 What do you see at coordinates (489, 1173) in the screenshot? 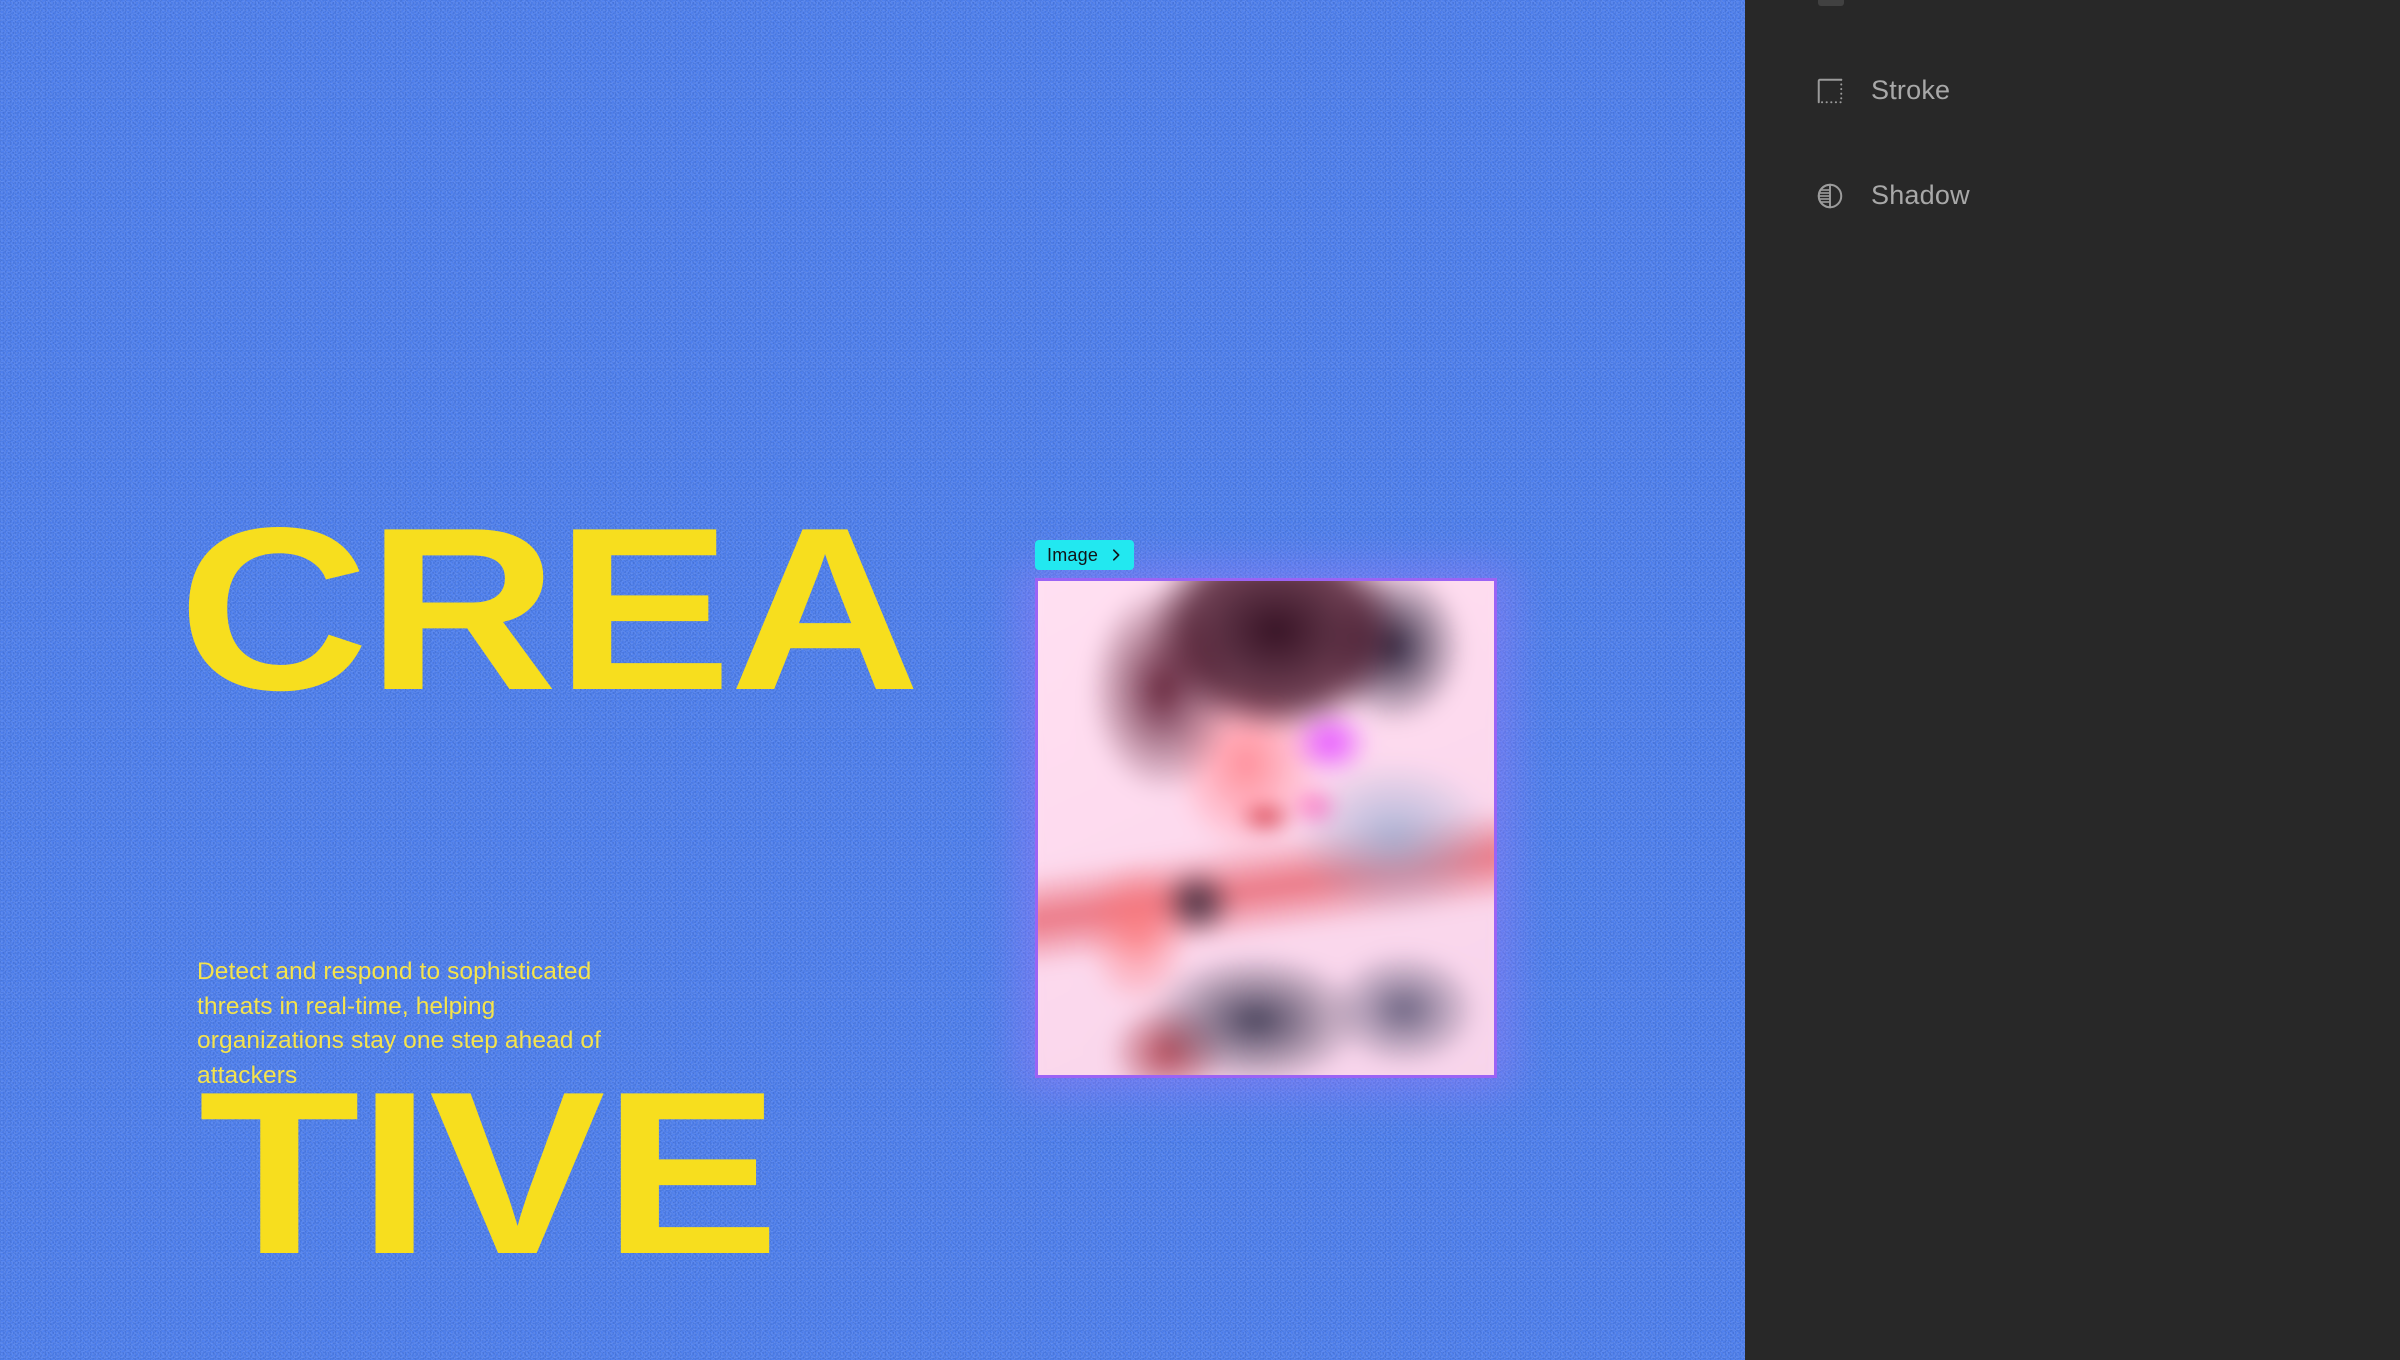
I see `headline-line-2: TIVE` at bounding box center [489, 1173].